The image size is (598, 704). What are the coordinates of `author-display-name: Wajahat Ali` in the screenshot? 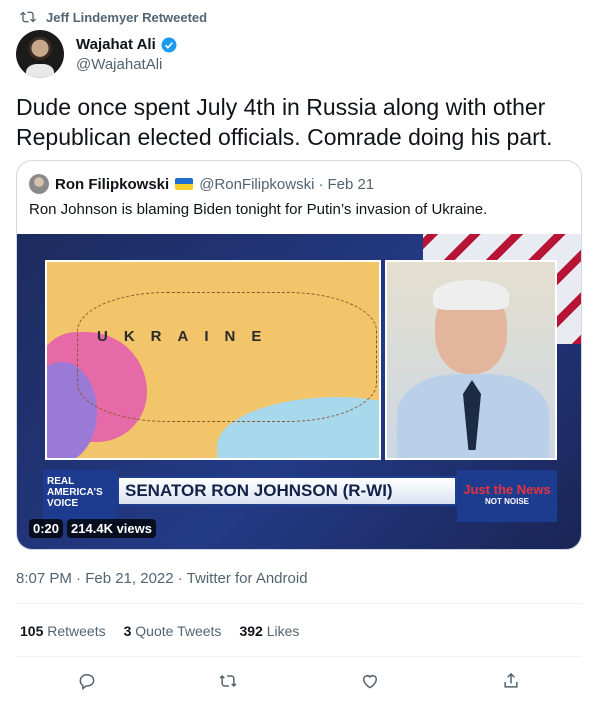 It's located at (116, 44).